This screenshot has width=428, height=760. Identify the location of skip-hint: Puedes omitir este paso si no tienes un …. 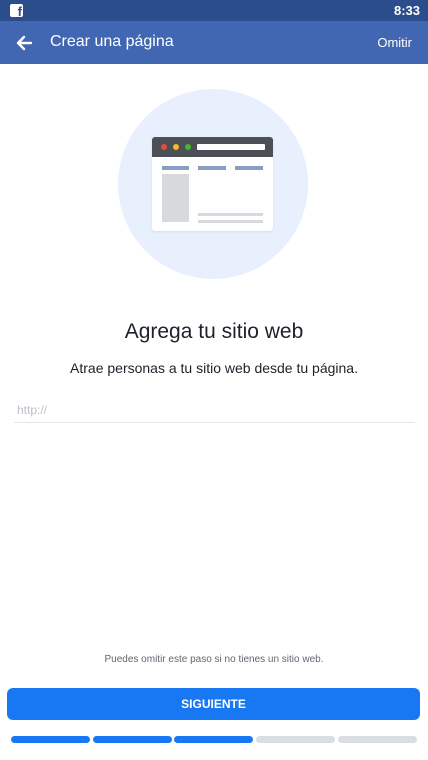
(214, 659).